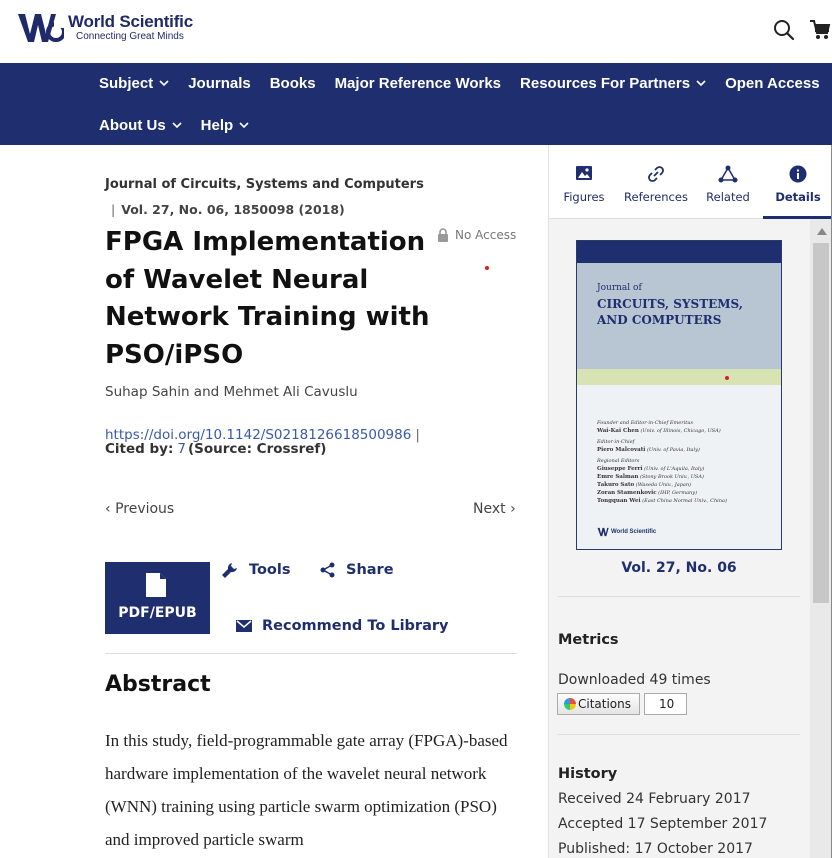 Image resolution: width=832 pixels, height=858 pixels. Describe the element at coordinates (157, 598) in the screenshot. I see `pdf-epub-button: PDF/EPUB` at that location.